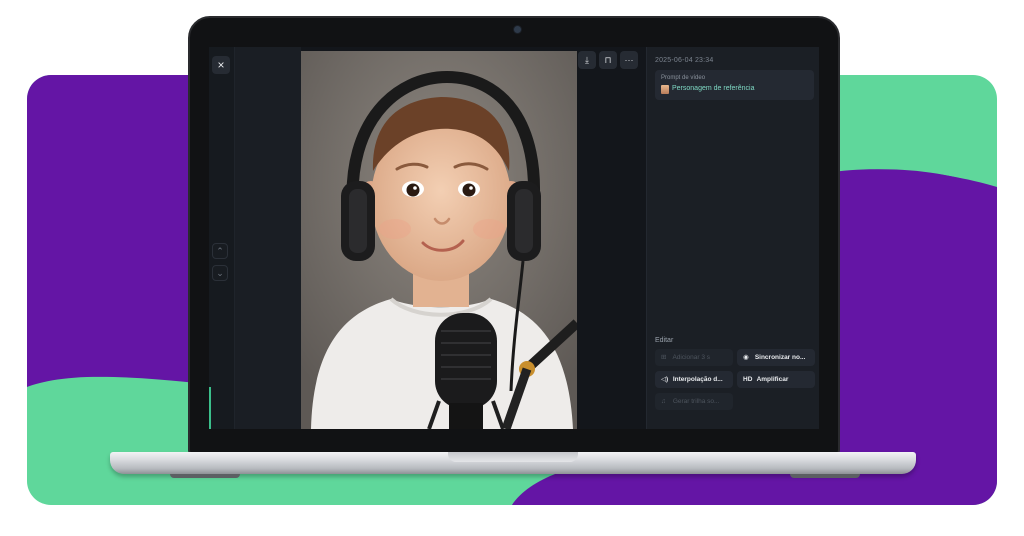 This screenshot has width=1024, height=536. Describe the element at coordinates (210, 408) in the screenshot. I see `rail-accent` at that location.